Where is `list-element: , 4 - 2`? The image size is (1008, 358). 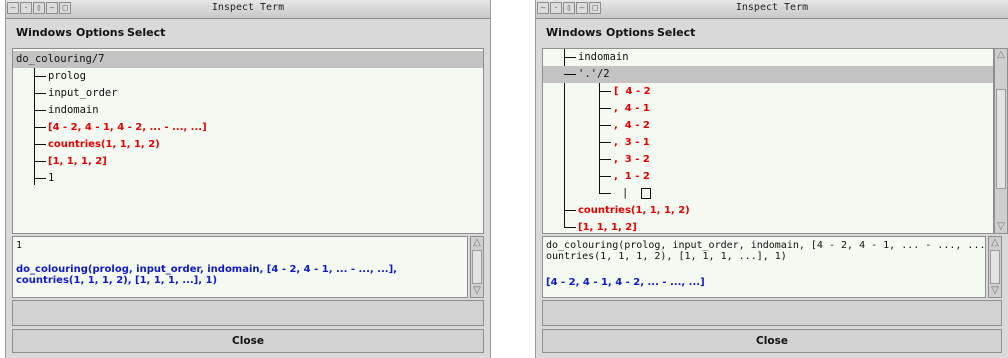
list-element: , 4 - 2 is located at coordinates (768, 125).